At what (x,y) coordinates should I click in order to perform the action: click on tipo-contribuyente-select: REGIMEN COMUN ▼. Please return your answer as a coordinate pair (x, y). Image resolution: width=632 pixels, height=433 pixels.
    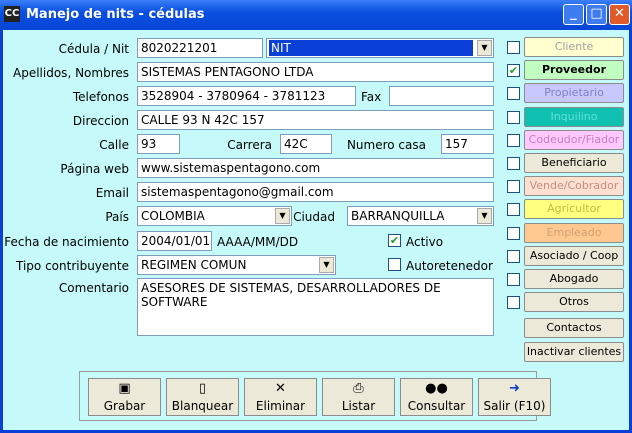
    Looking at the image, I should click on (236, 265).